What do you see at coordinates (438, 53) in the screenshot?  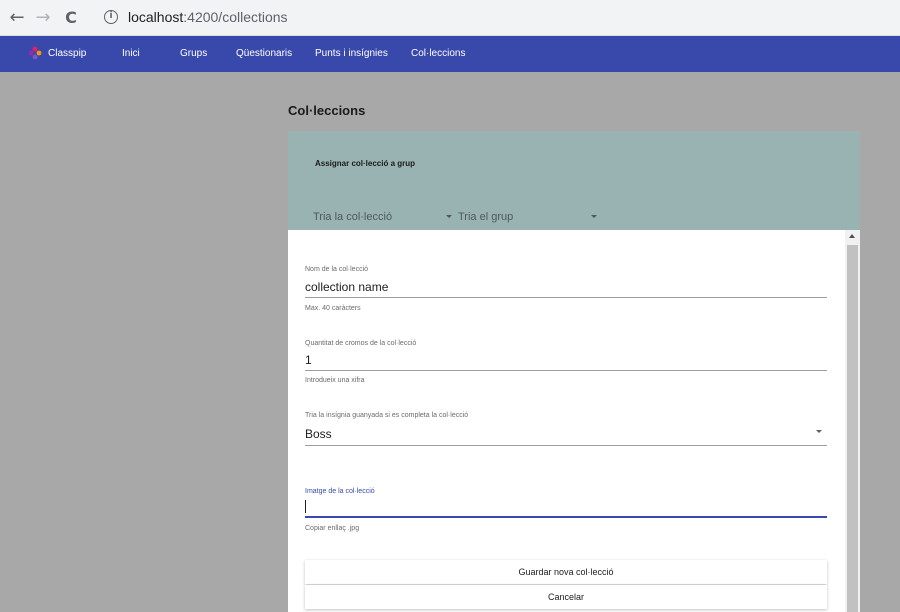 I see `nav-item-colleccions: Col·leccions` at bounding box center [438, 53].